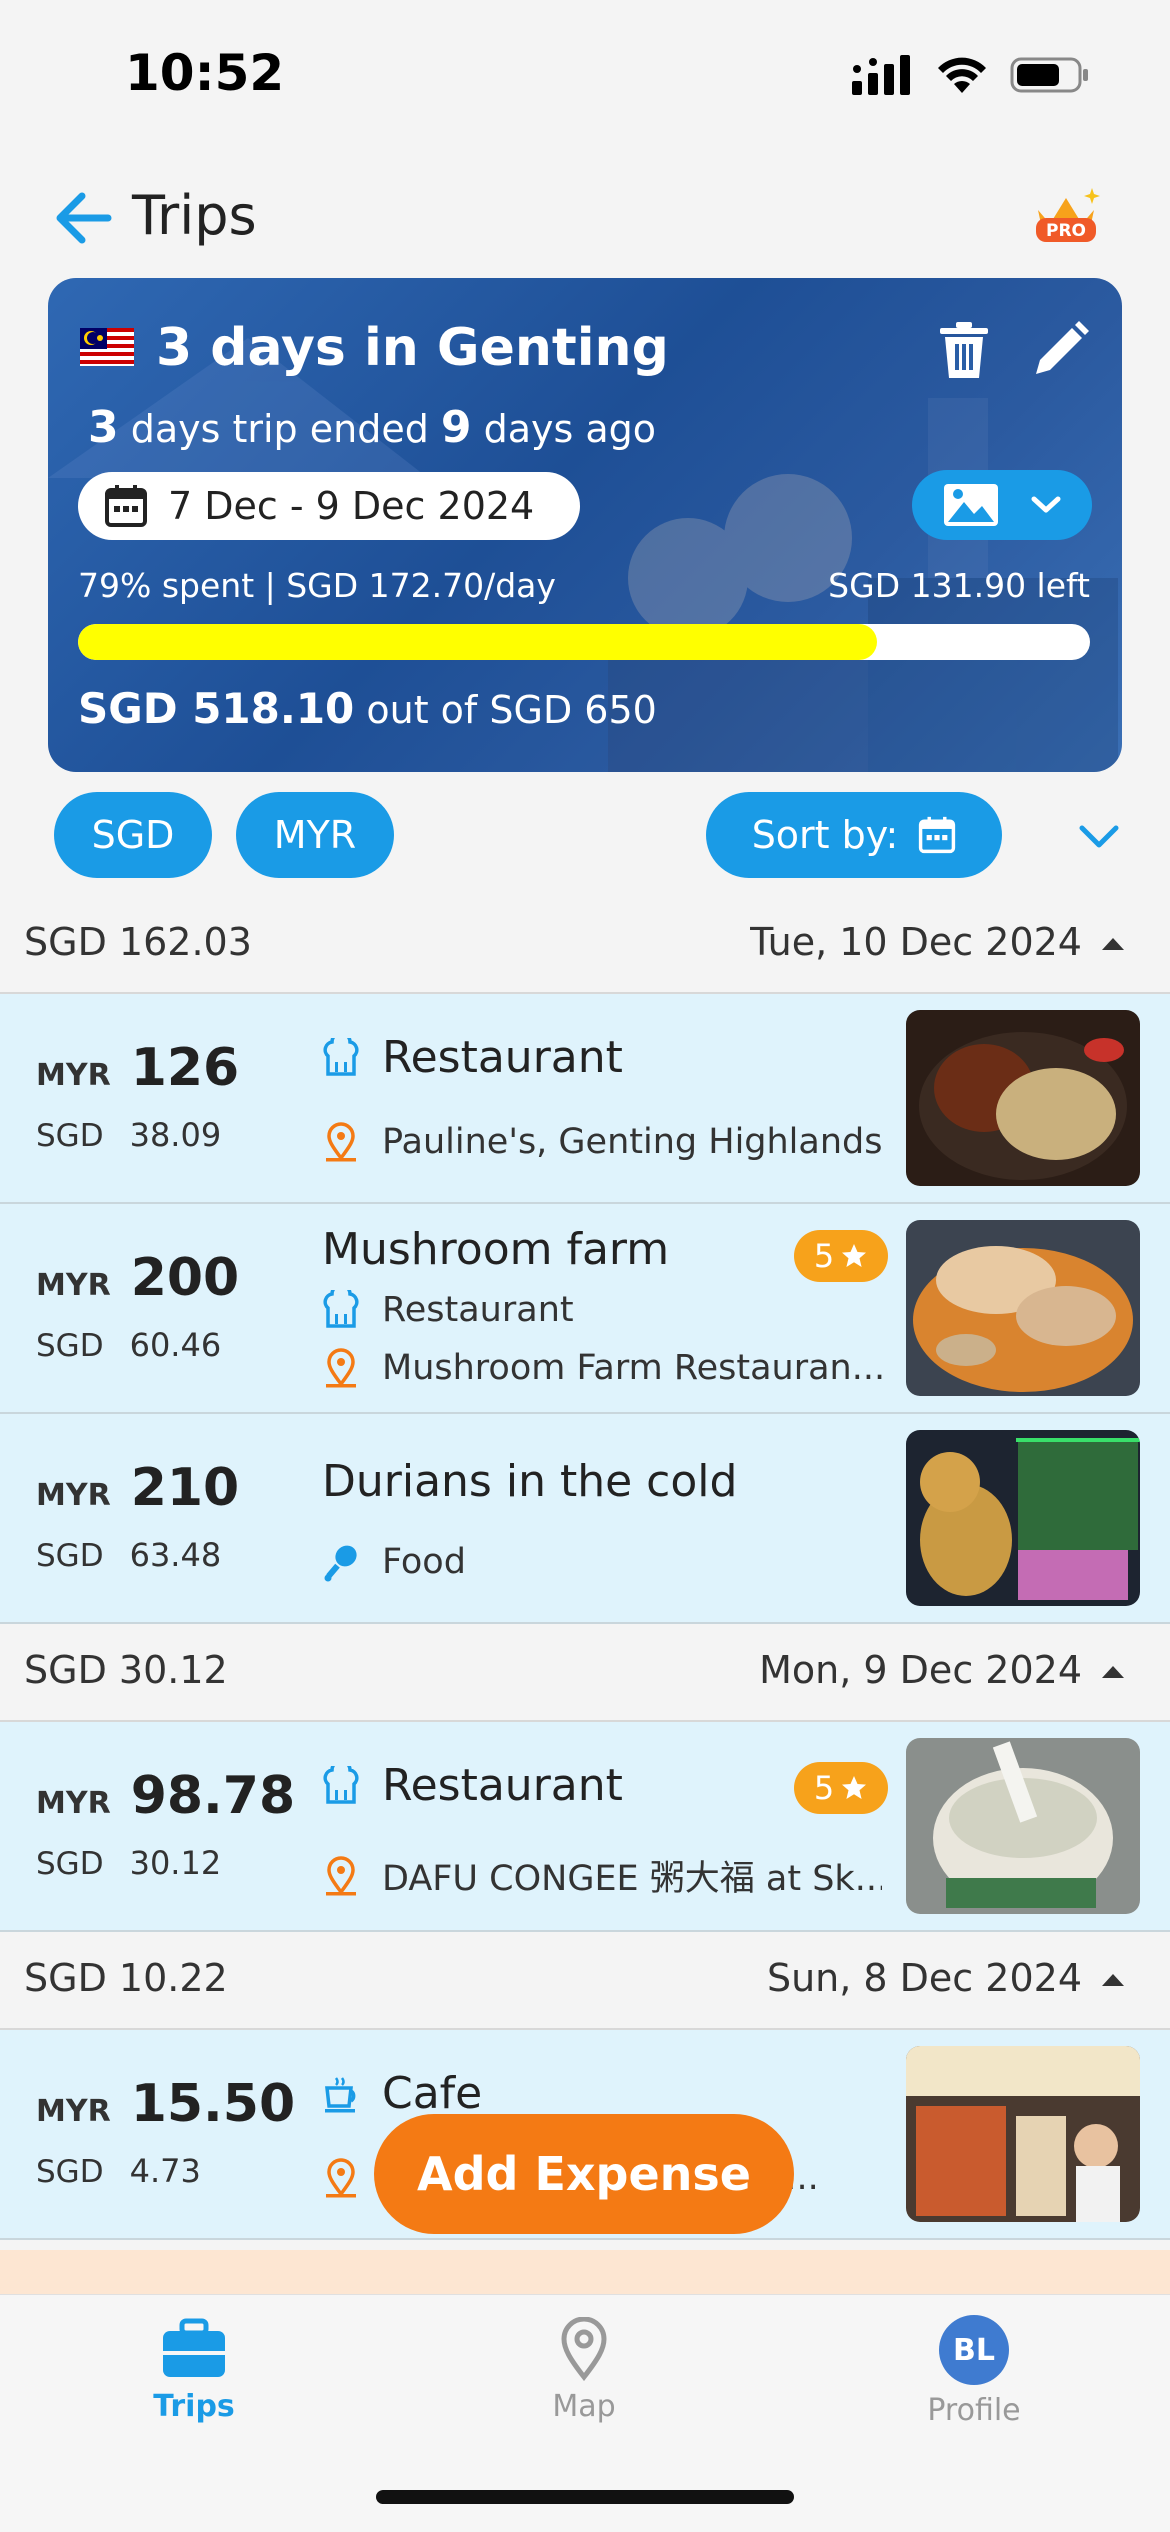 The image size is (1170, 2532). I want to click on tab-trips: Trips, so click(194, 2365).